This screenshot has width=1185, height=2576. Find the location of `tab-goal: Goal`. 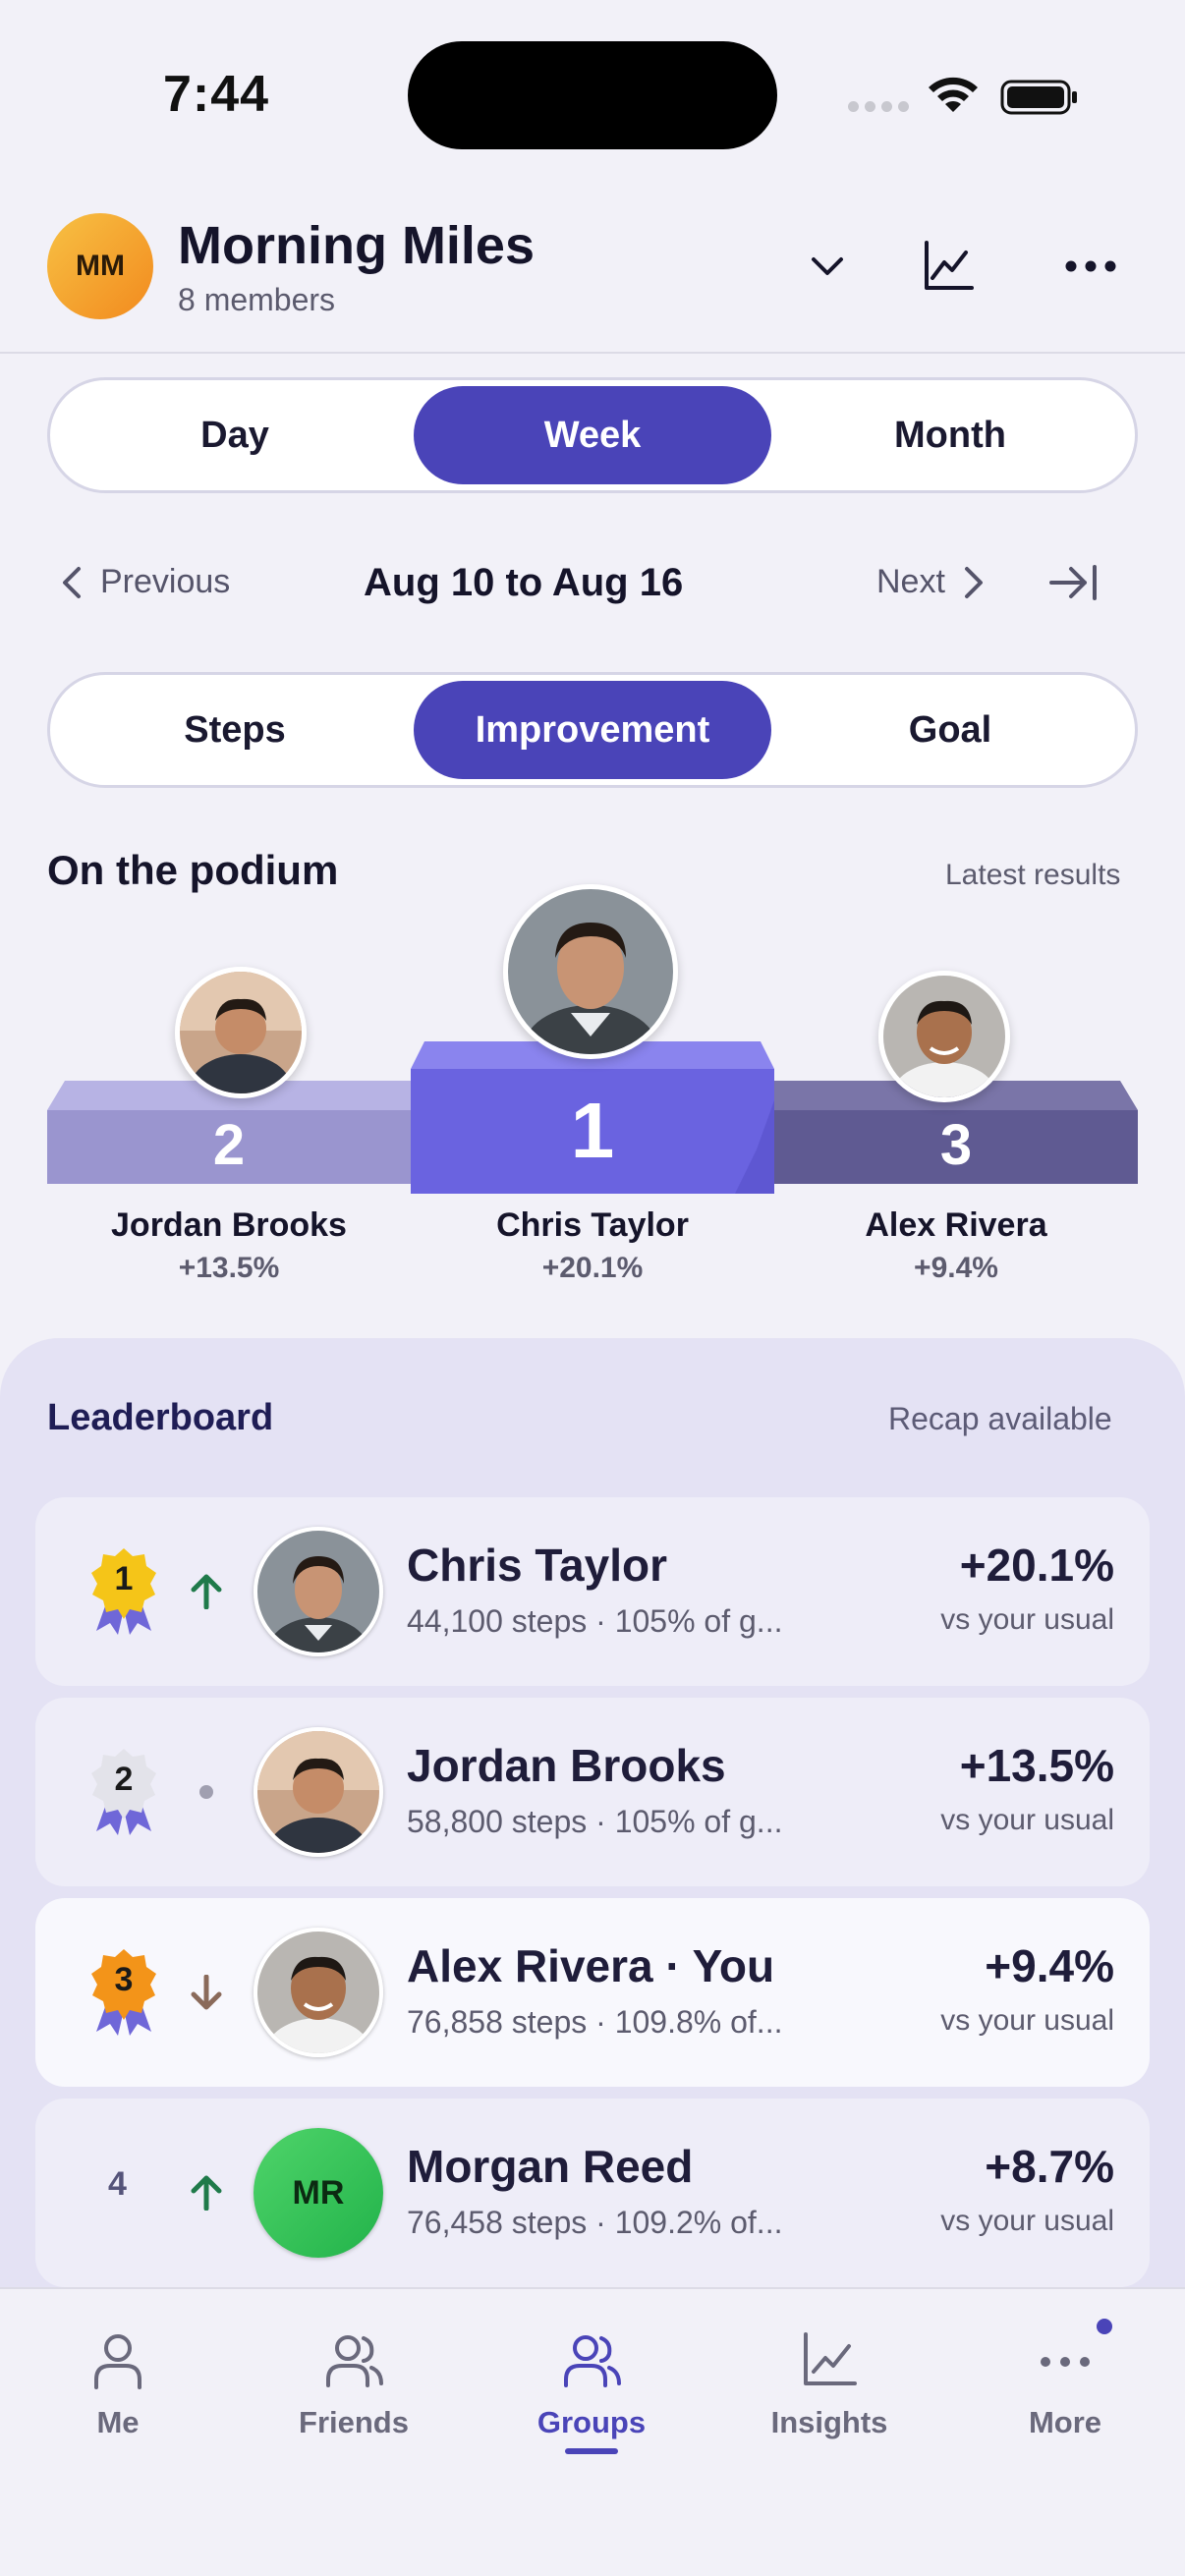

tab-goal: Goal is located at coordinates (950, 730).